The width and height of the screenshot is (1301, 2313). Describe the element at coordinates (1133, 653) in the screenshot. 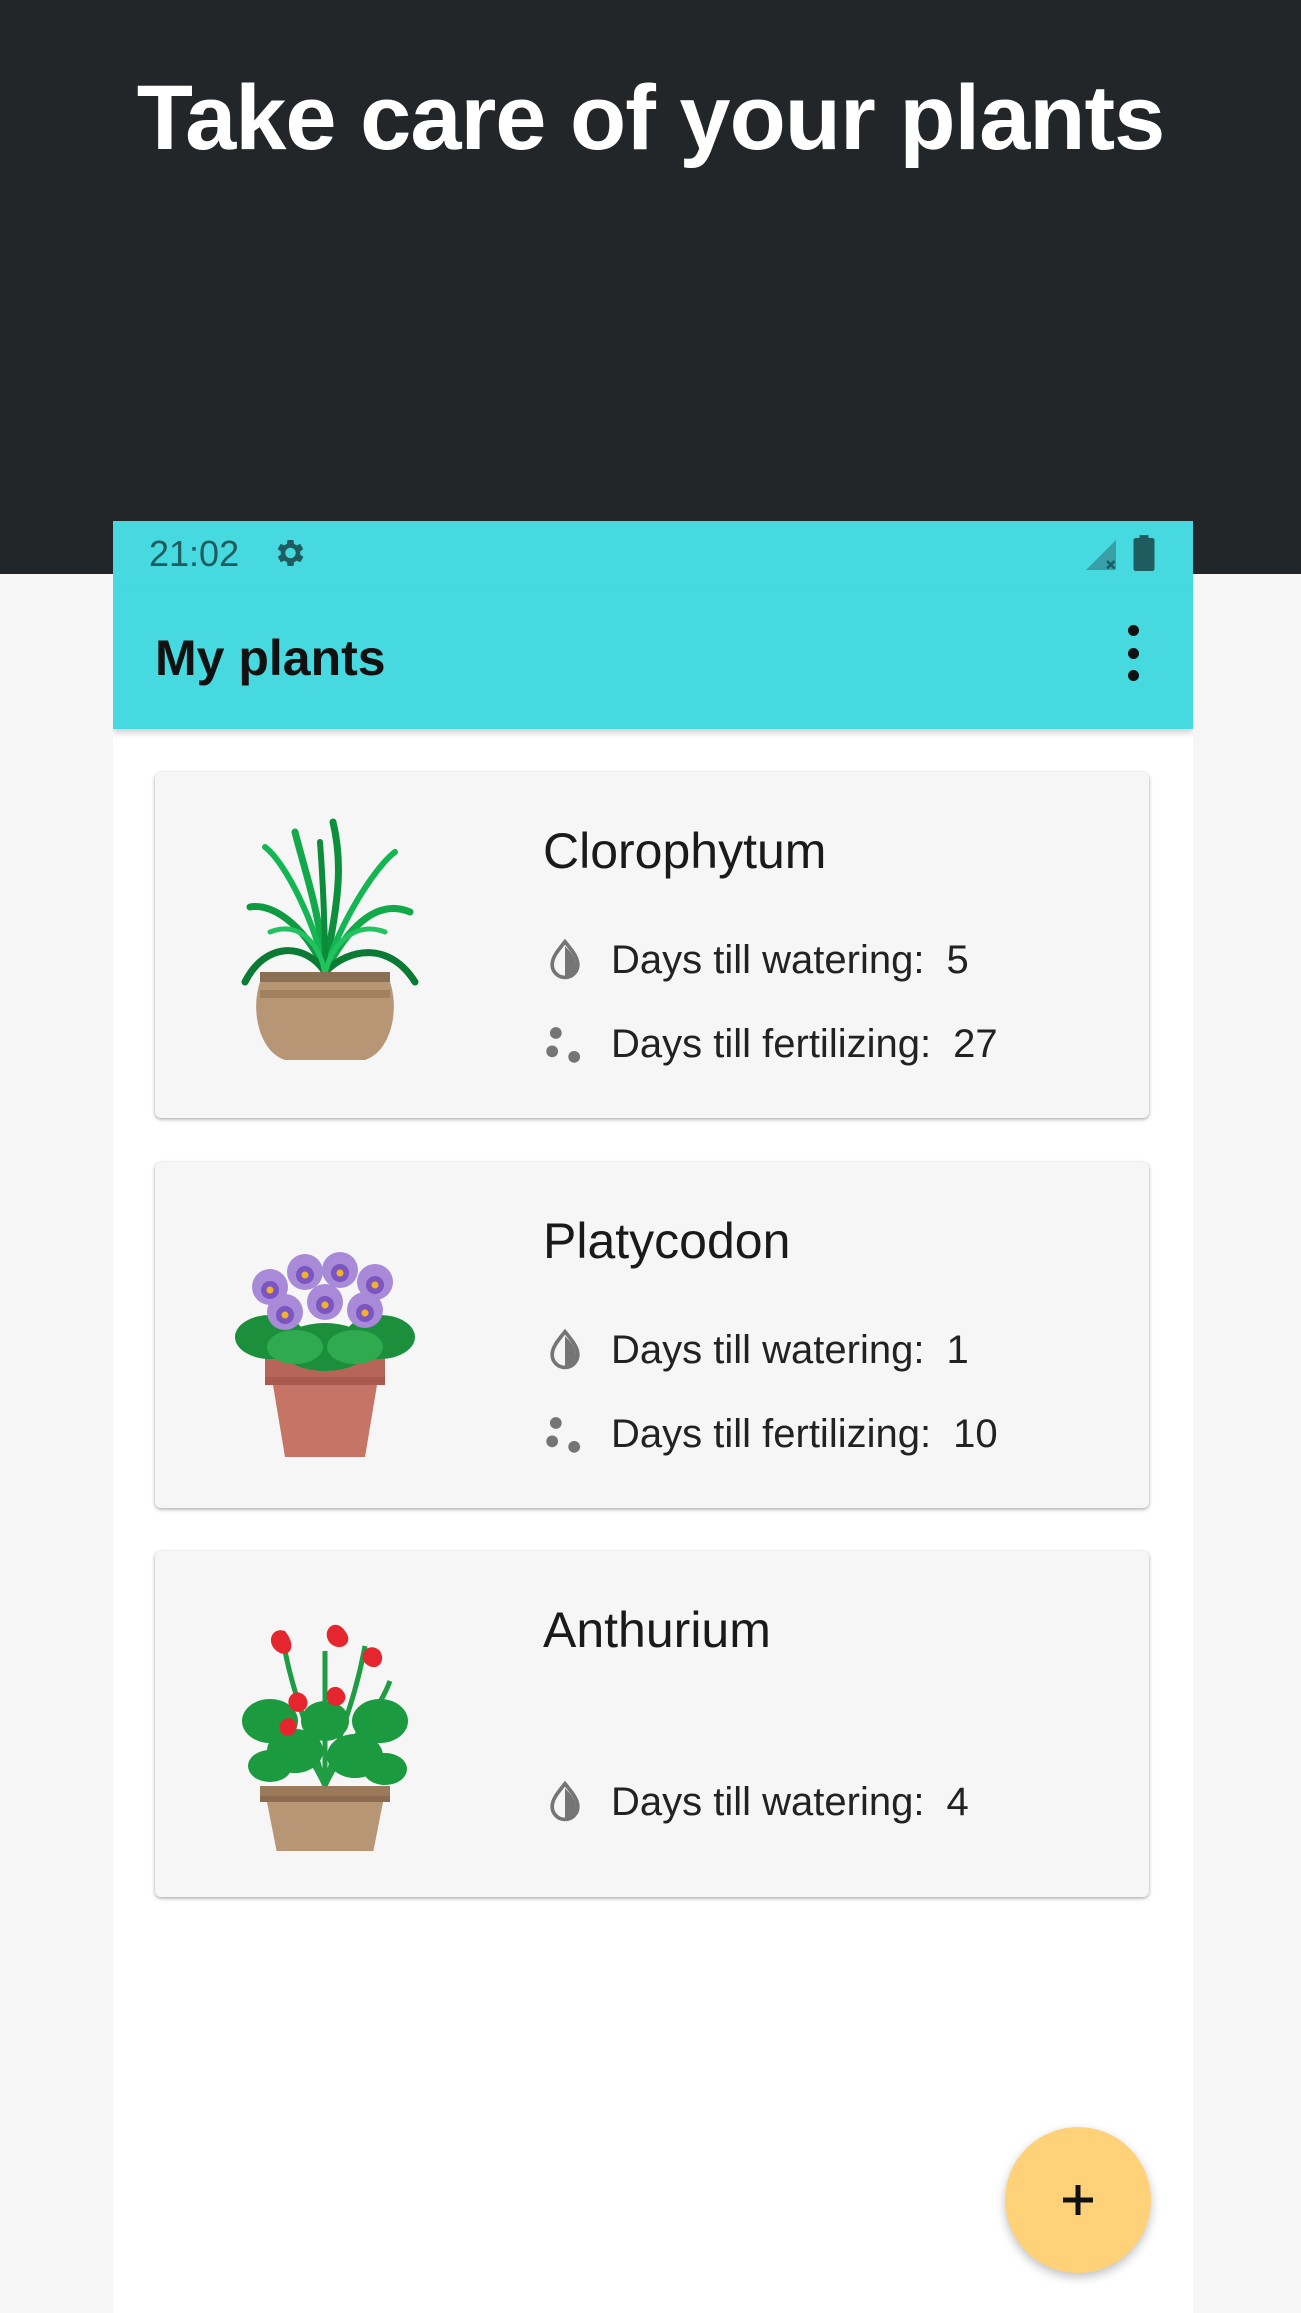

I see `more-vert-icon` at that location.